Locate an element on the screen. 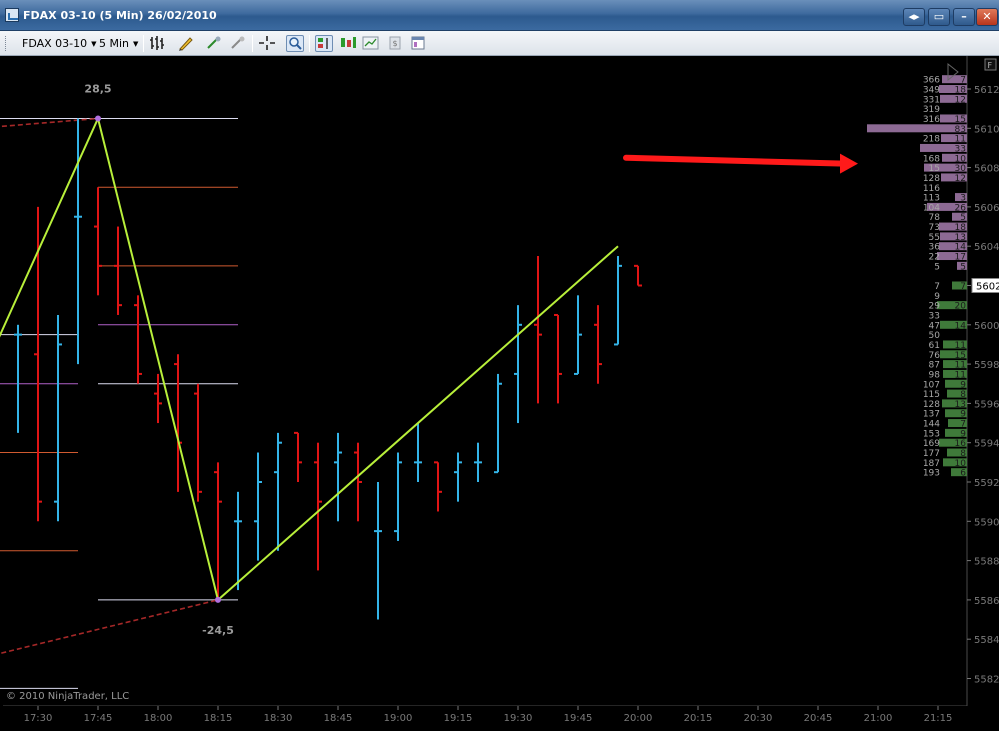 This screenshot has width=999, height=731. volume-delta-label: 33 is located at coordinates (960, 149).